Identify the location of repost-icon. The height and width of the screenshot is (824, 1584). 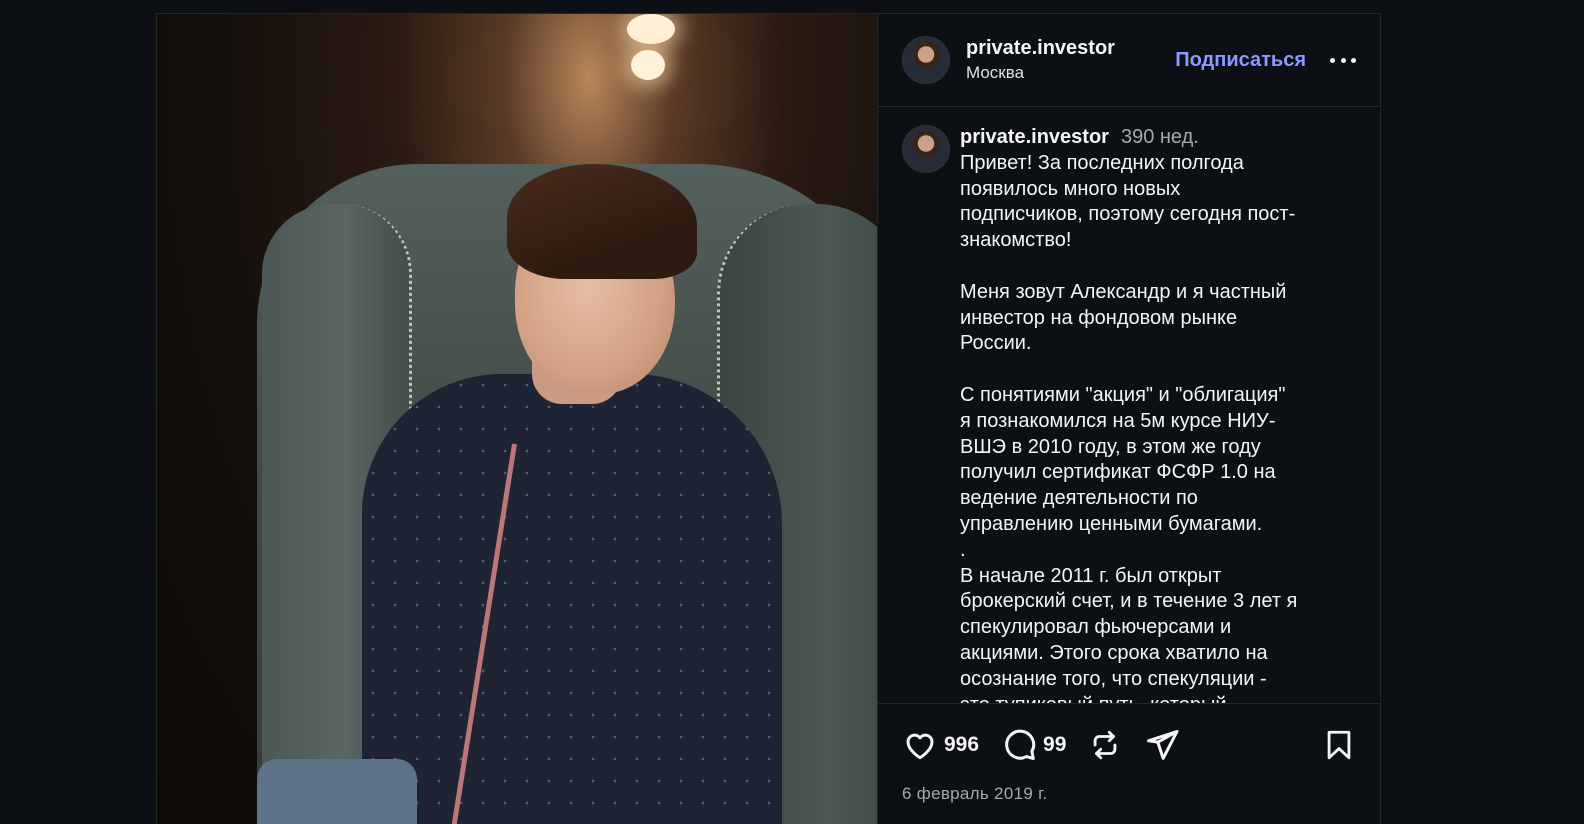
(1105, 745).